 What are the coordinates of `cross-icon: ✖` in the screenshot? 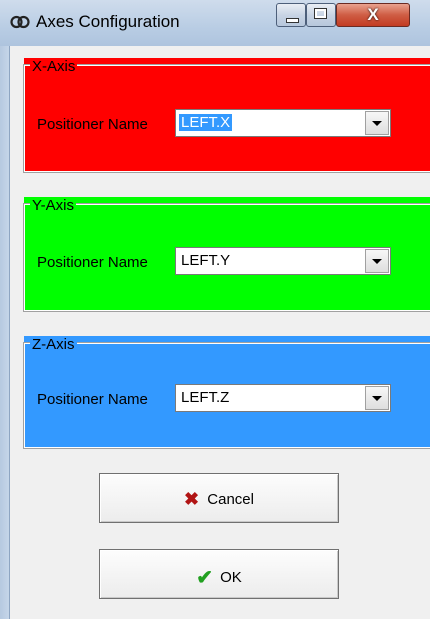 It's located at (192, 499).